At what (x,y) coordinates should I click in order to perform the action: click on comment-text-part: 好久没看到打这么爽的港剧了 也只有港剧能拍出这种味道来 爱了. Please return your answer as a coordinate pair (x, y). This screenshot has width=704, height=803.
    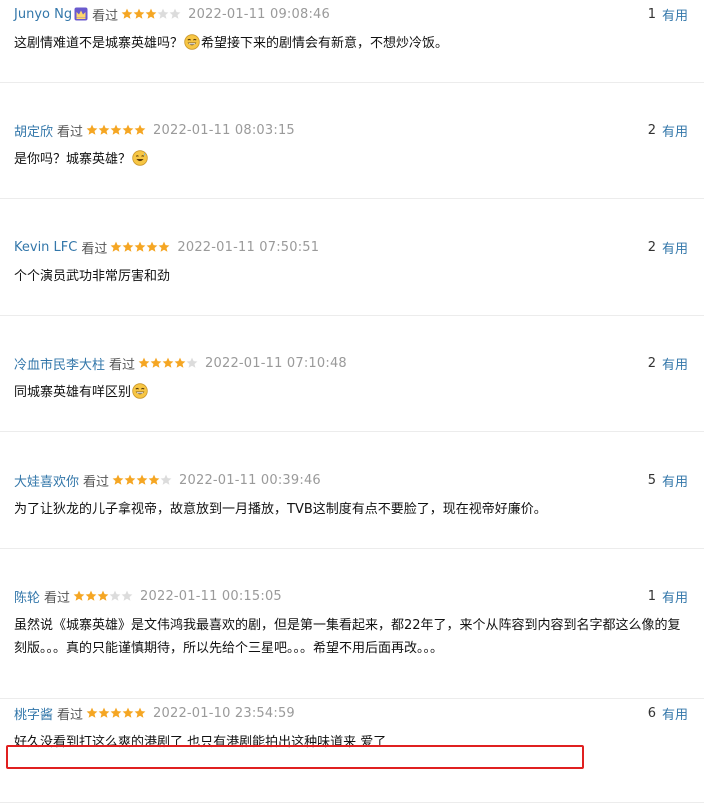
    Looking at the image, I should click on (200, 742).